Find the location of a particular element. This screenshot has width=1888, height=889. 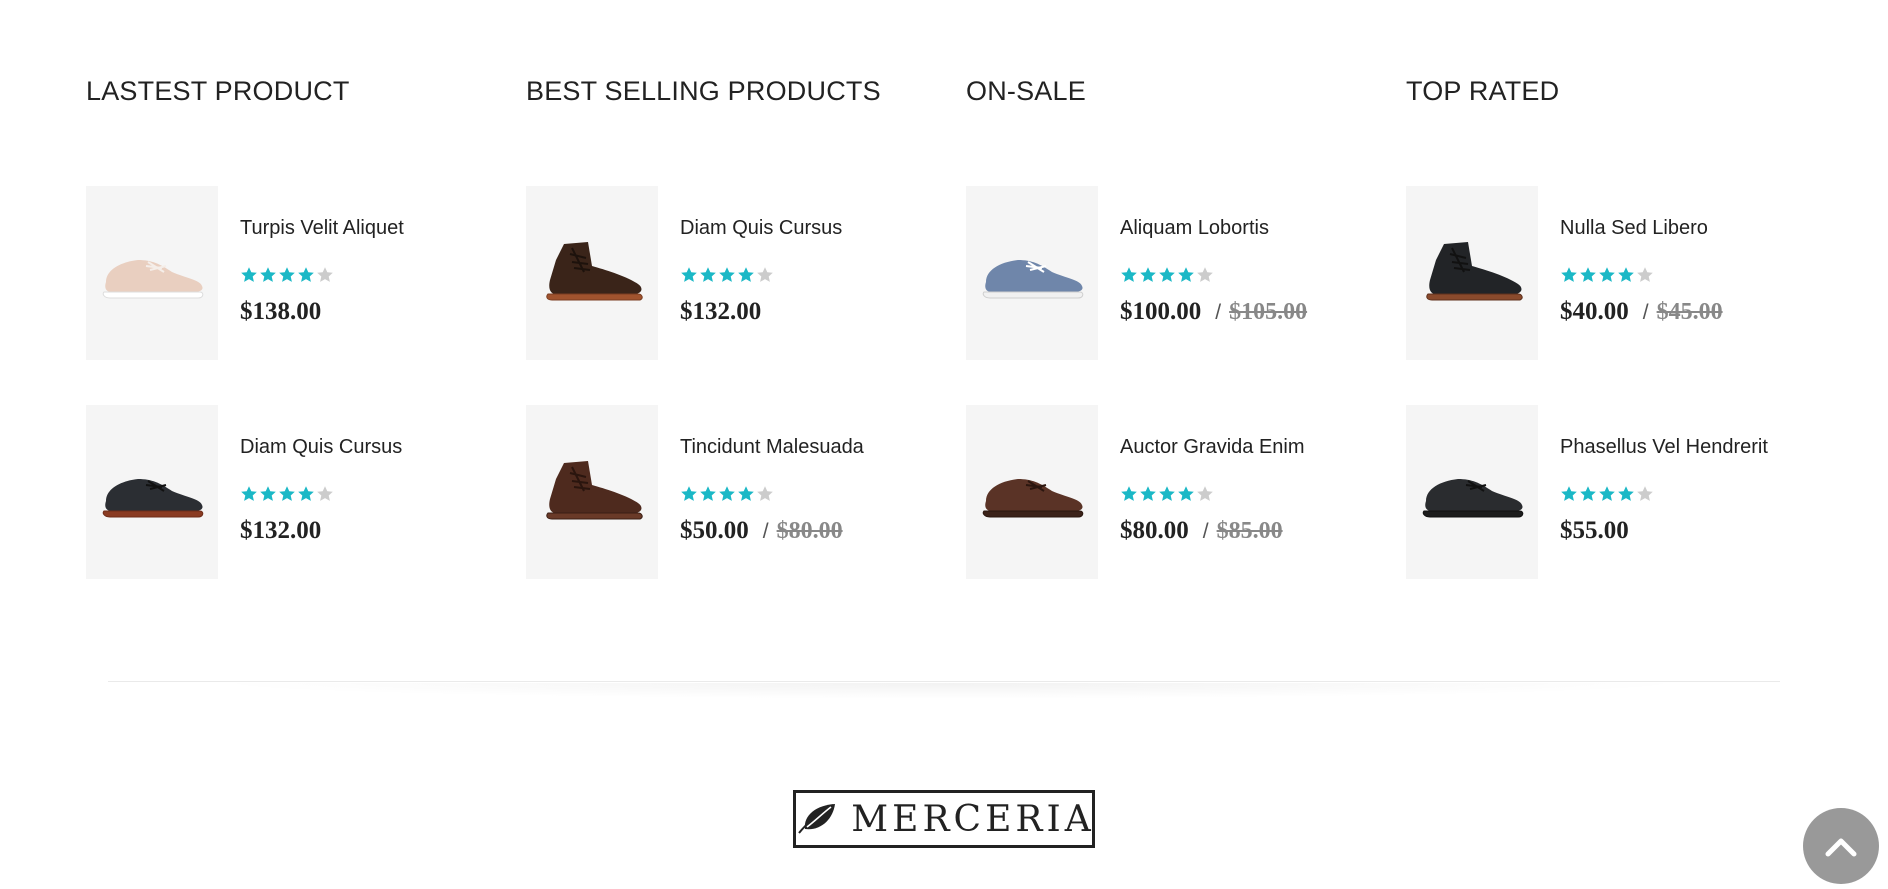

price-row: $50.00 / $80.00 is located at coordinates (761, 531).